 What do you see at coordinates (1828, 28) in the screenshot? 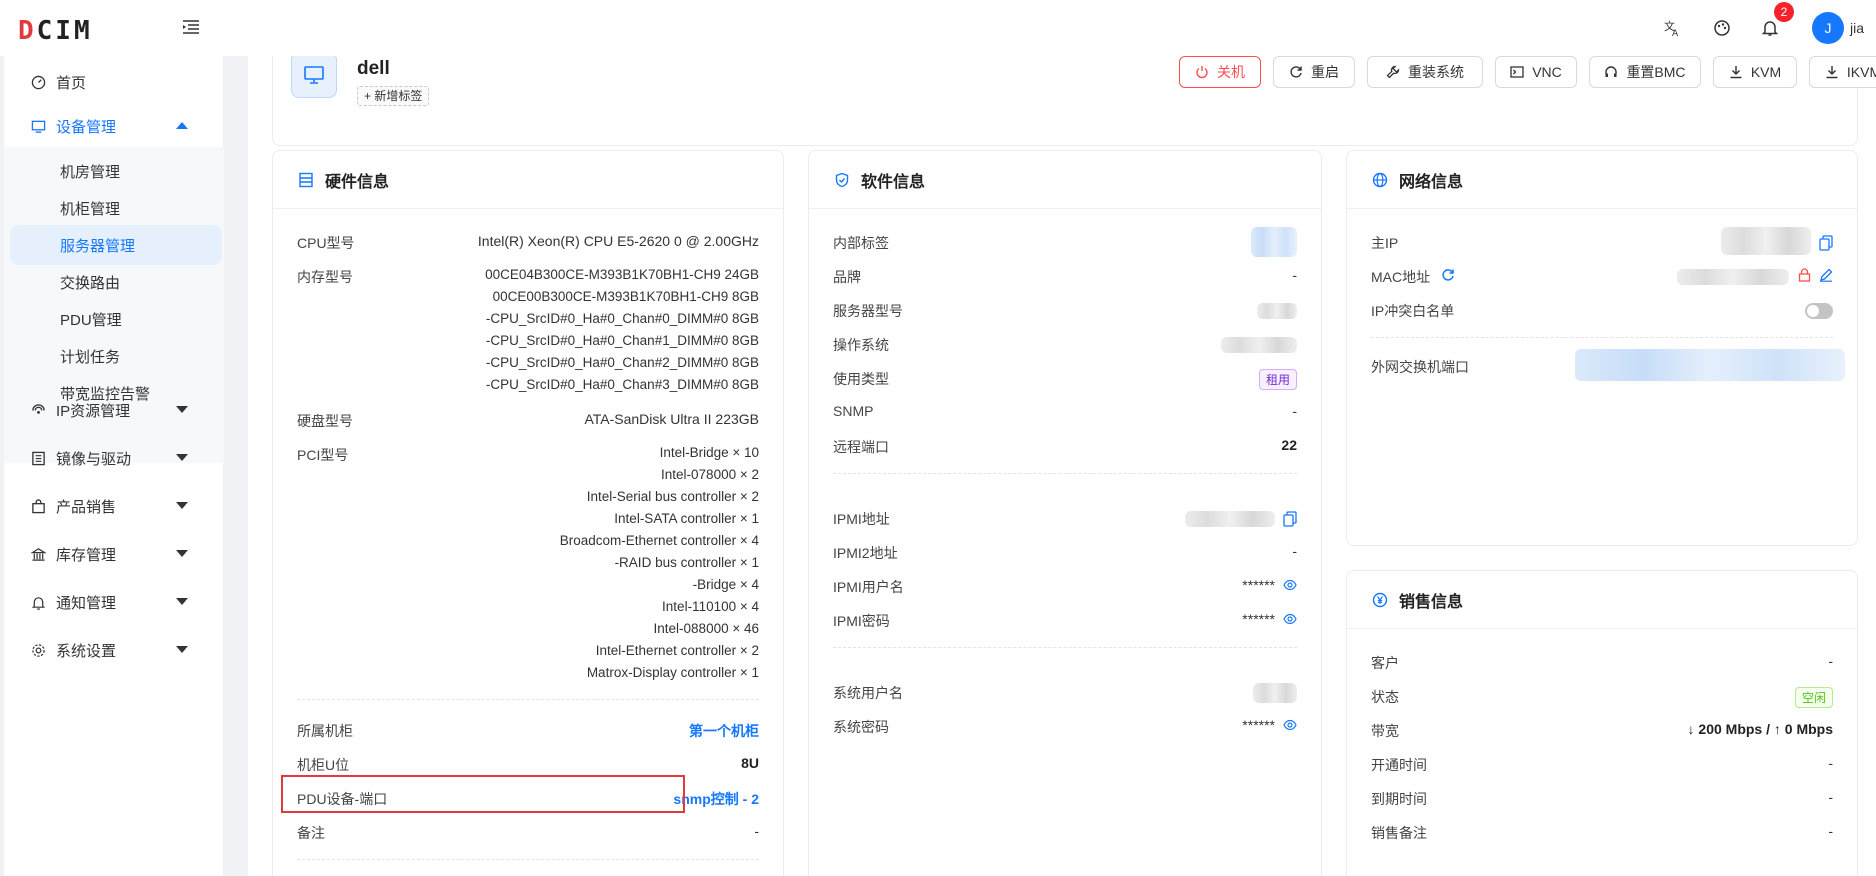
I see `user-avatar: J` at bounding box center [1828, 28].